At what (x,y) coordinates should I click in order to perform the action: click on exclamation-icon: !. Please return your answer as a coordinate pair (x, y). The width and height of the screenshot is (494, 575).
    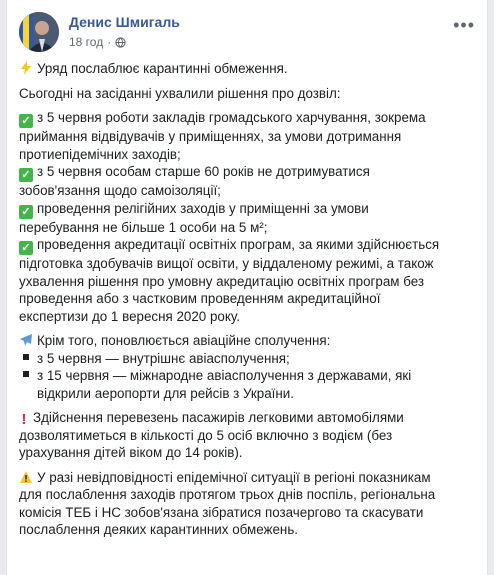
    Looking at the image, I should click on (24, 419).